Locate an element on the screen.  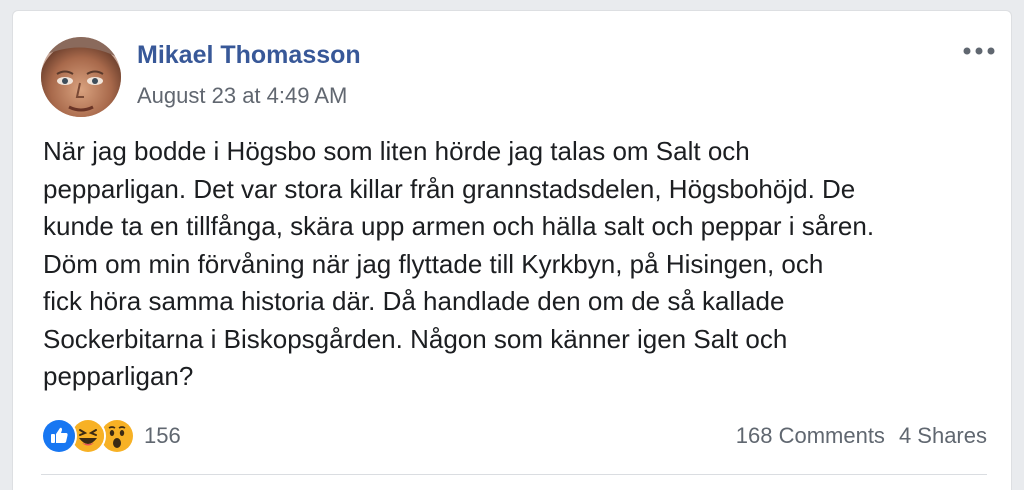
more-horizontal-icon is located at coordinates (979, 51).